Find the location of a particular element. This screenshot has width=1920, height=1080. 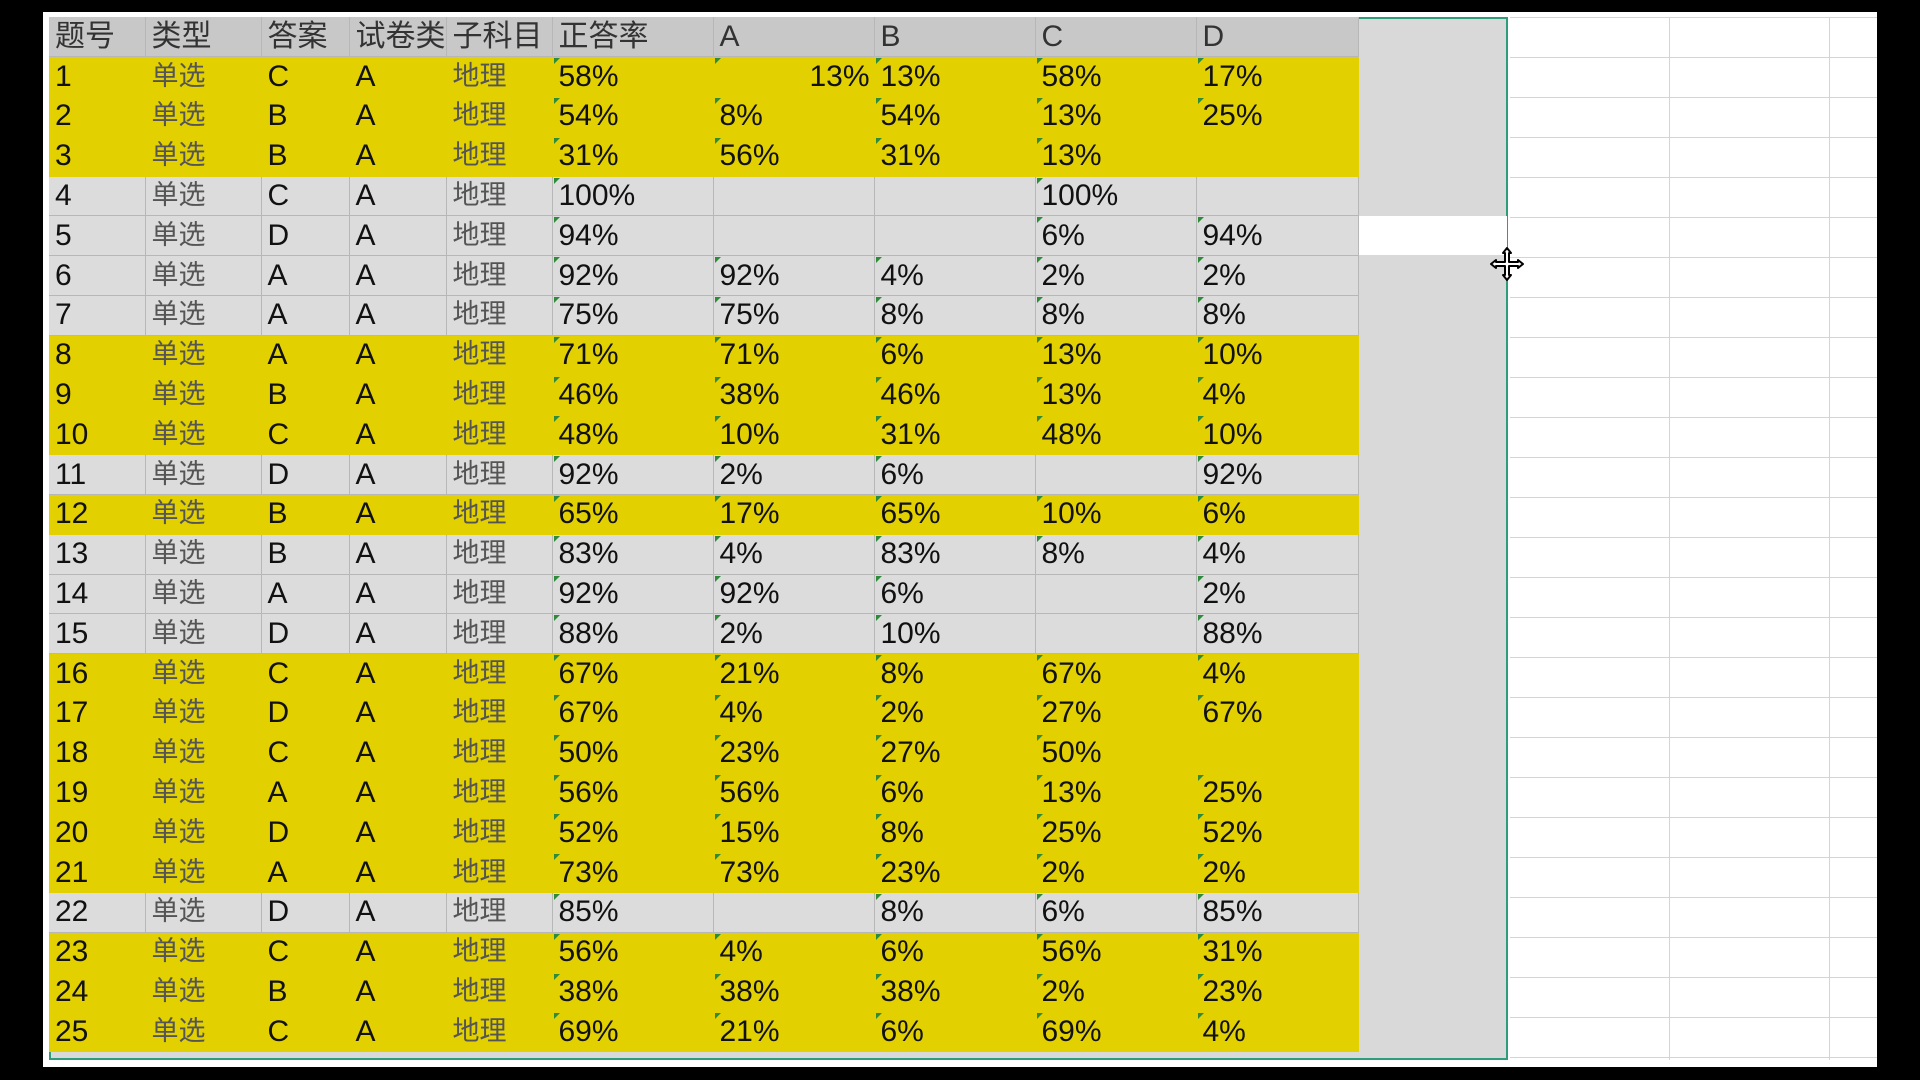

cell-option-a: 38% is located at coordinates (794, 992).